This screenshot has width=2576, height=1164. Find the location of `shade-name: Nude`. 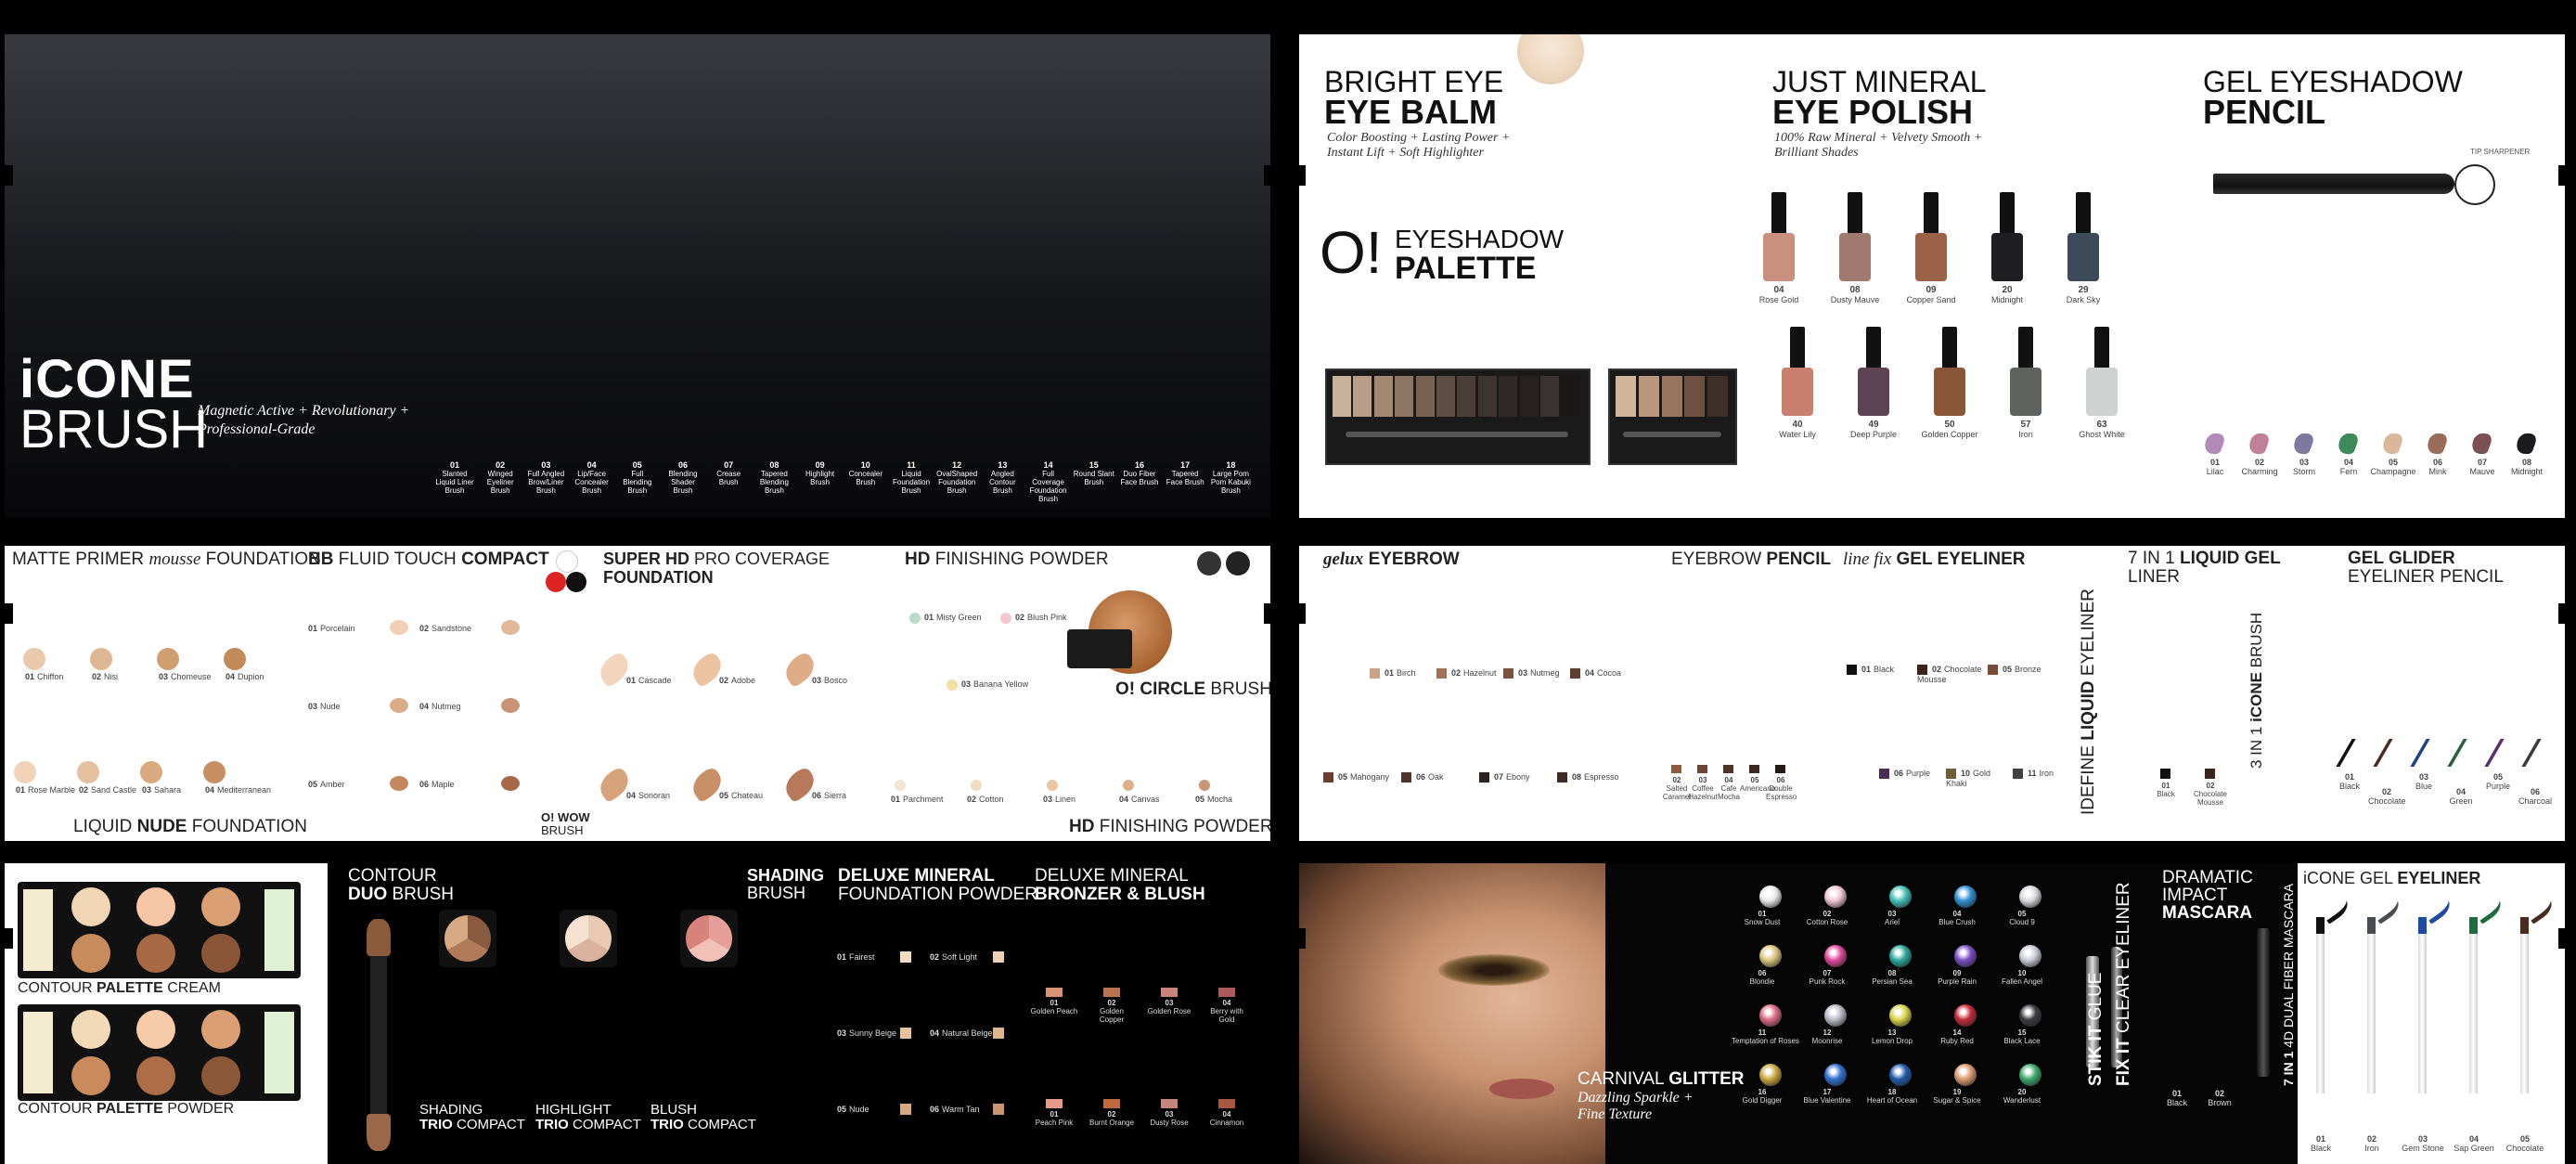

shade-name: Nude is located at coordinates (859, 1109).